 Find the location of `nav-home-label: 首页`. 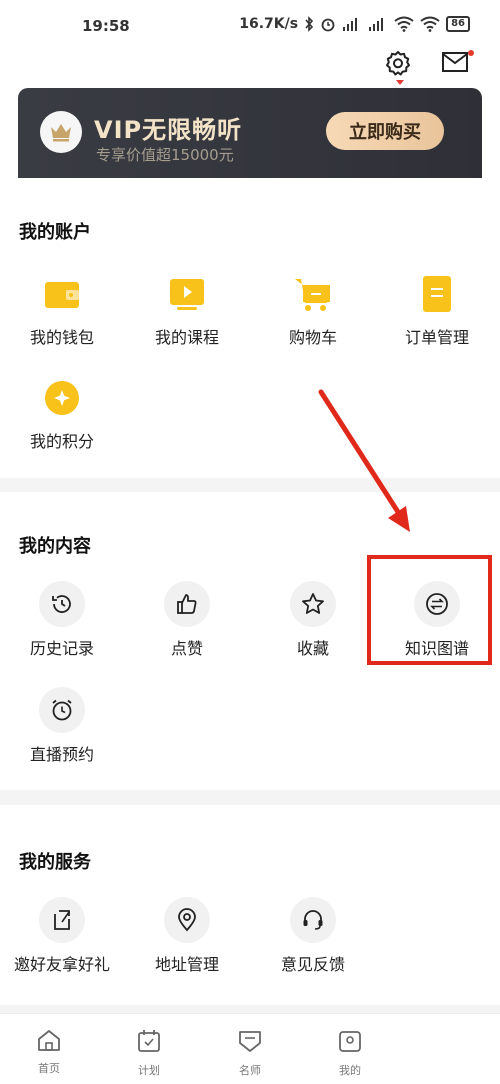

nav-home-label: 首页 is located at coordinates (49, 1068).